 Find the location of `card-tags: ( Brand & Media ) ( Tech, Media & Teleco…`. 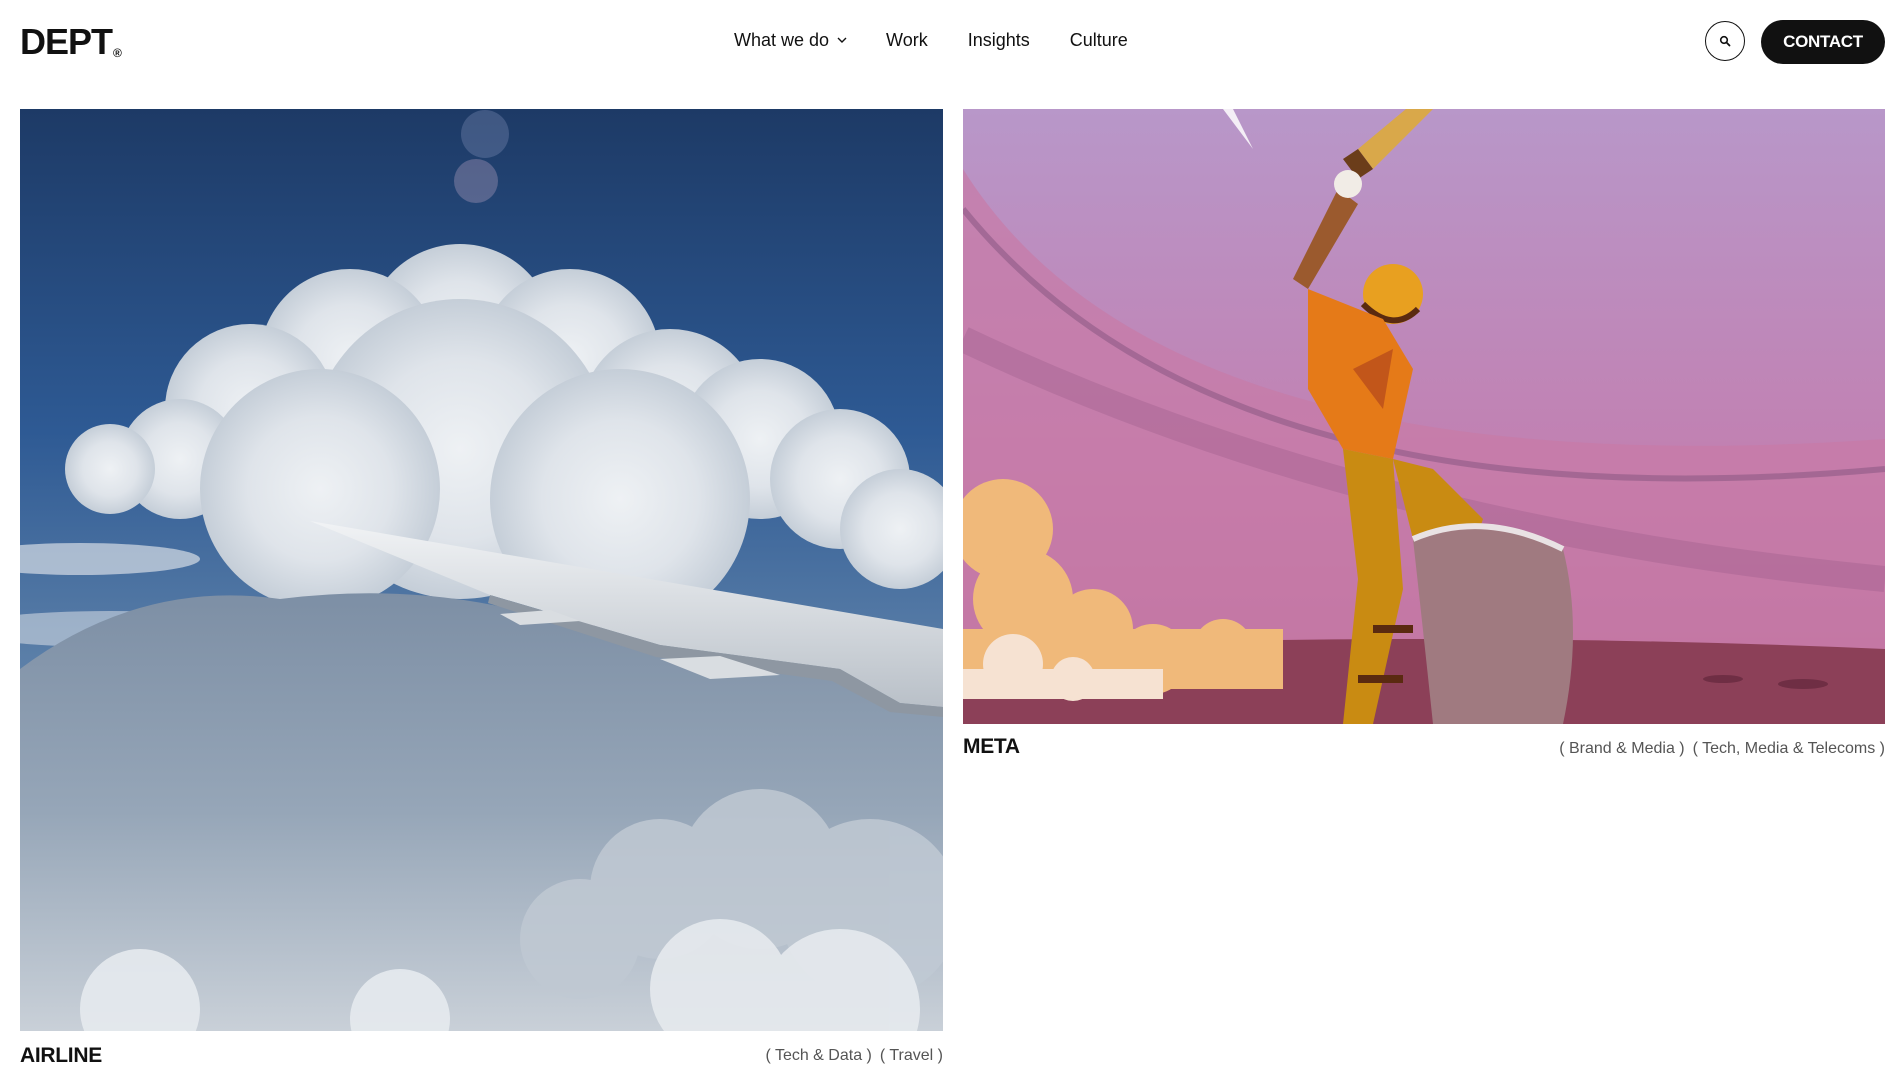

card-tags: ( Brand & Media ) ( Tech, Media & Teleco… is located at coordinates (1722, 749).